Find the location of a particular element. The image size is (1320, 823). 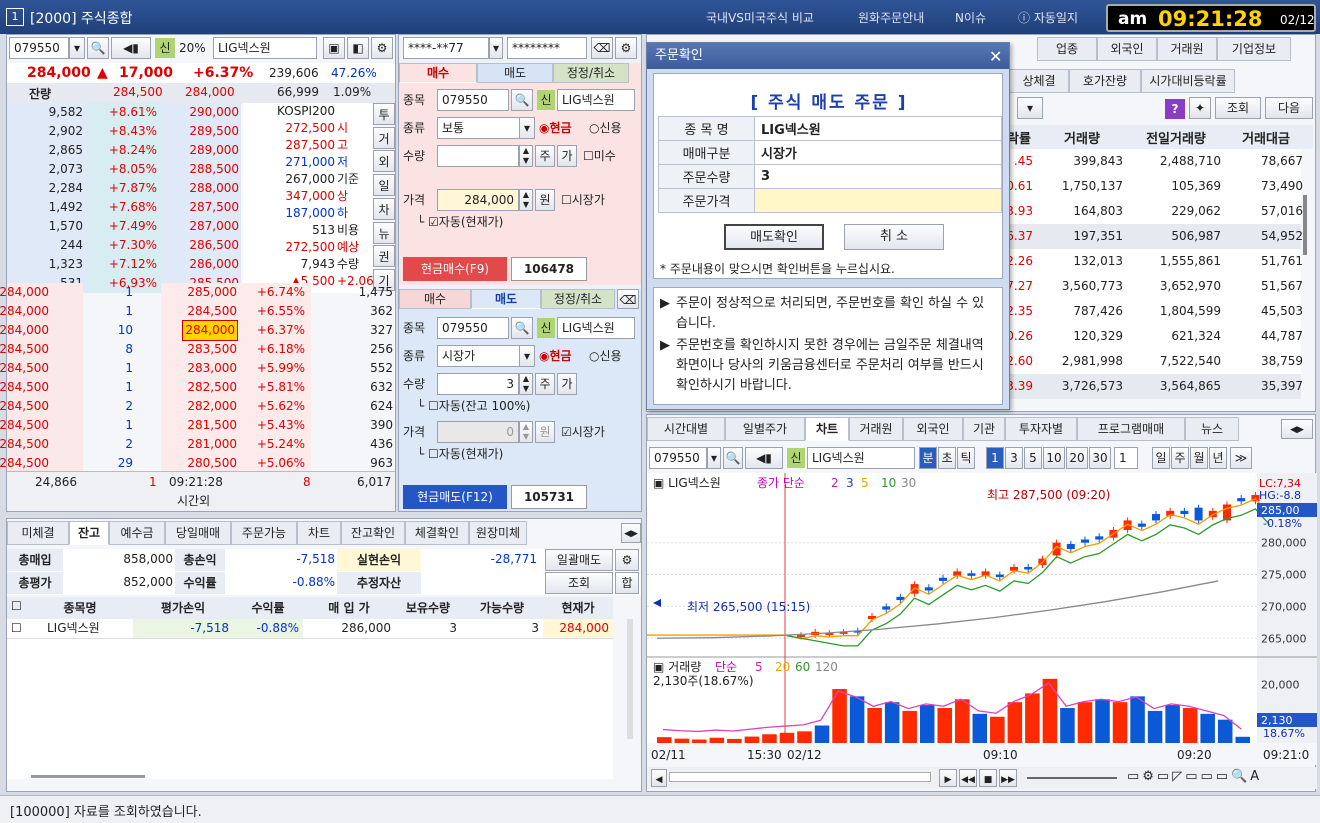

code-dropdown: ▾ is located at coordinates (77, 48).